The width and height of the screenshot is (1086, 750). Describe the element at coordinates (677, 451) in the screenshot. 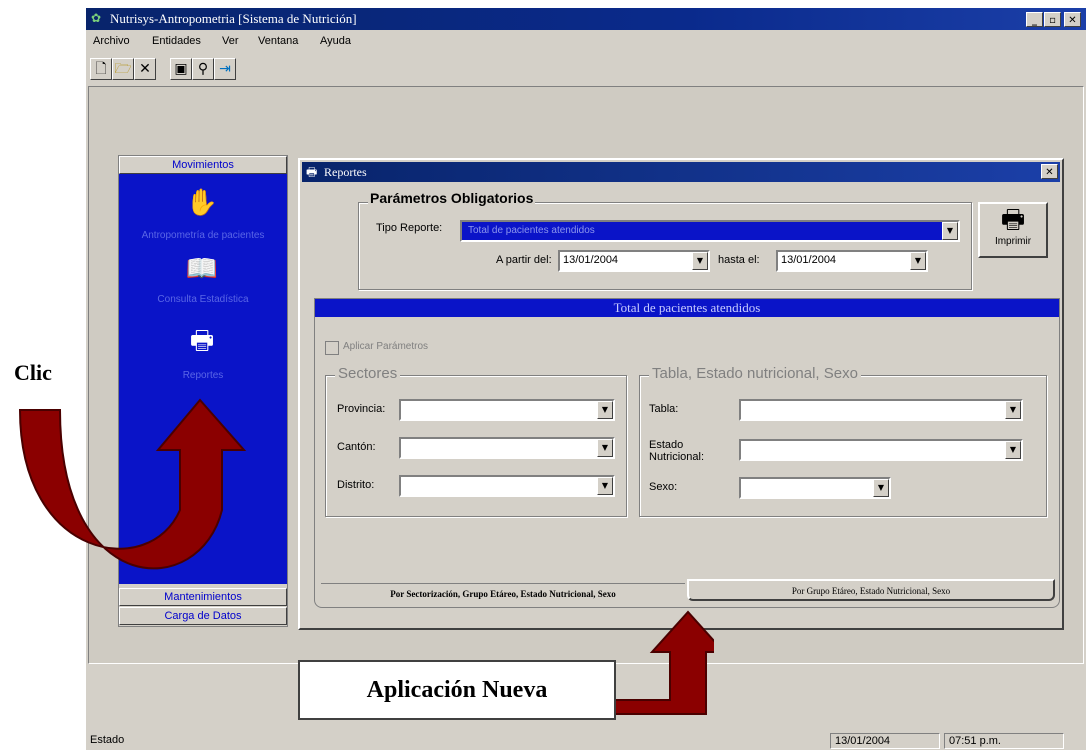

I see `estado-label: Estado Nutricional:` at that location.